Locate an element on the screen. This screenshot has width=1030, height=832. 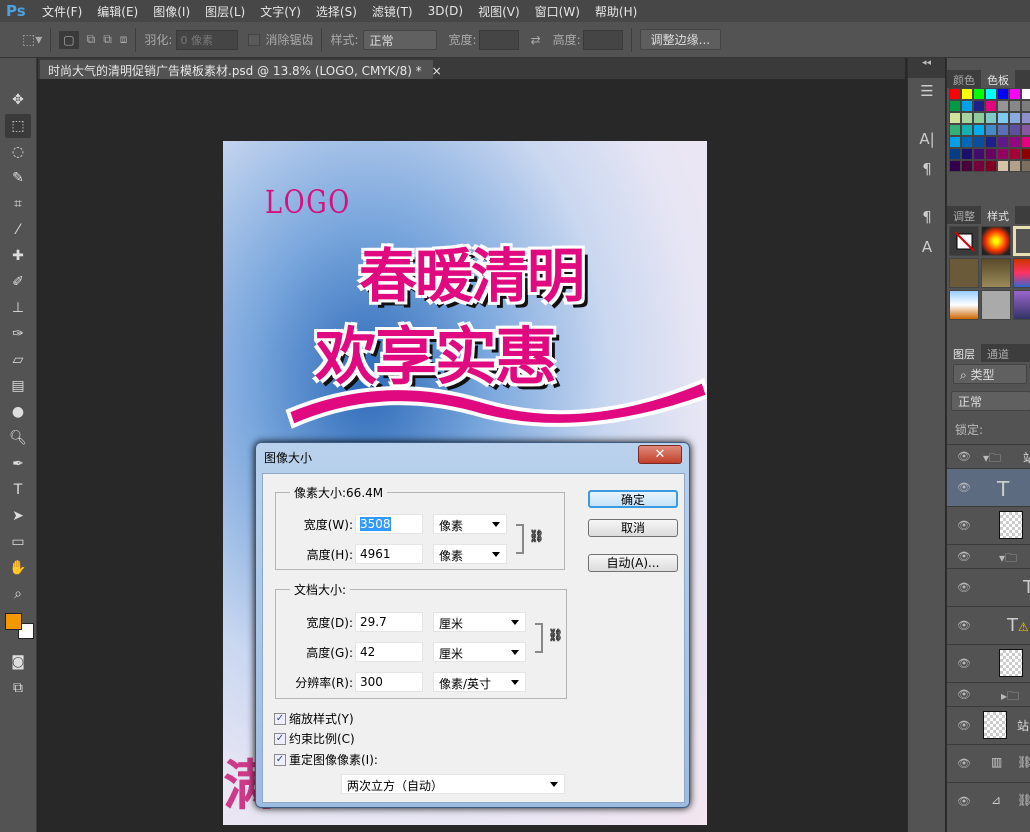
shape-tool-icon: ▭ is located at coordinates (18, 542).